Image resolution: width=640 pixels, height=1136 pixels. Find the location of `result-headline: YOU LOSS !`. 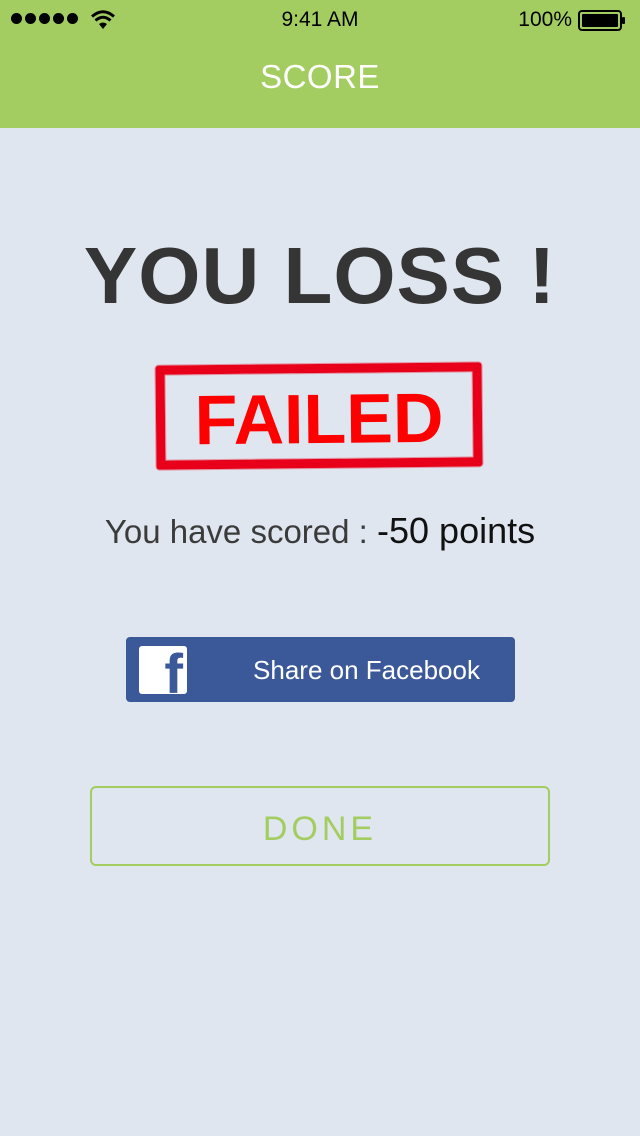

result-headline: YOU LOSS ! is located at coordinates (320, 275).